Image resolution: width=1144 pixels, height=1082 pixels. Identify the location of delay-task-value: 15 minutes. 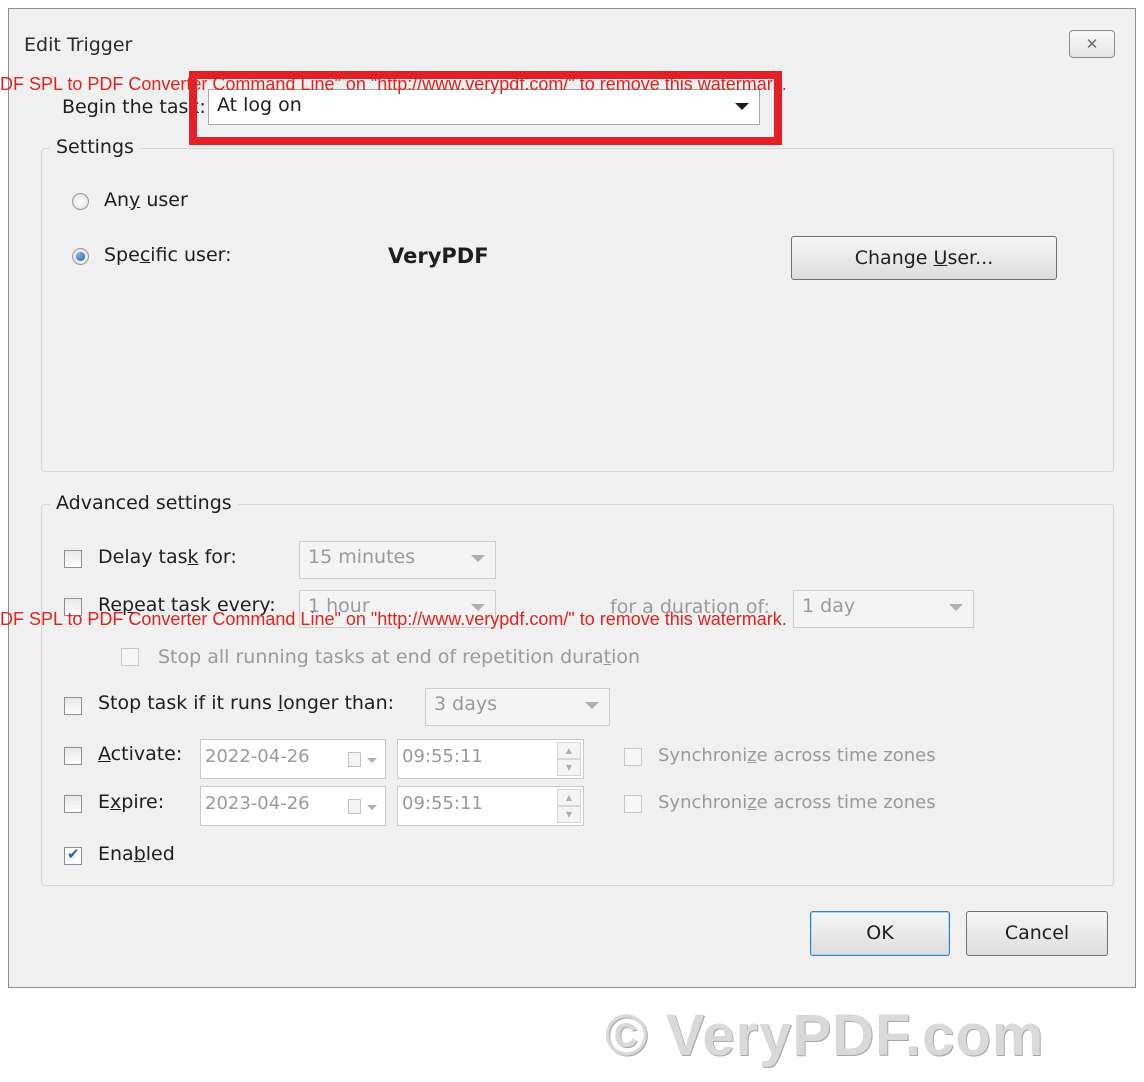
(362, 557).